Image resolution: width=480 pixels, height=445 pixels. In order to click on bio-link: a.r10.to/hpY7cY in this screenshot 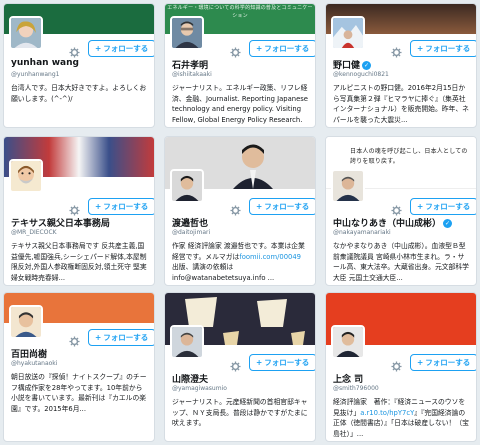, I will do `click(387, 413)`.